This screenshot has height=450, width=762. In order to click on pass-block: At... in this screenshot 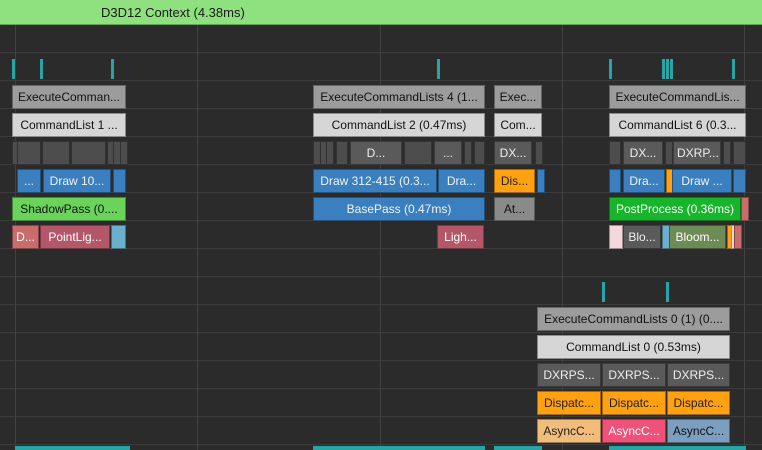, I will do `click(514, 209)`.